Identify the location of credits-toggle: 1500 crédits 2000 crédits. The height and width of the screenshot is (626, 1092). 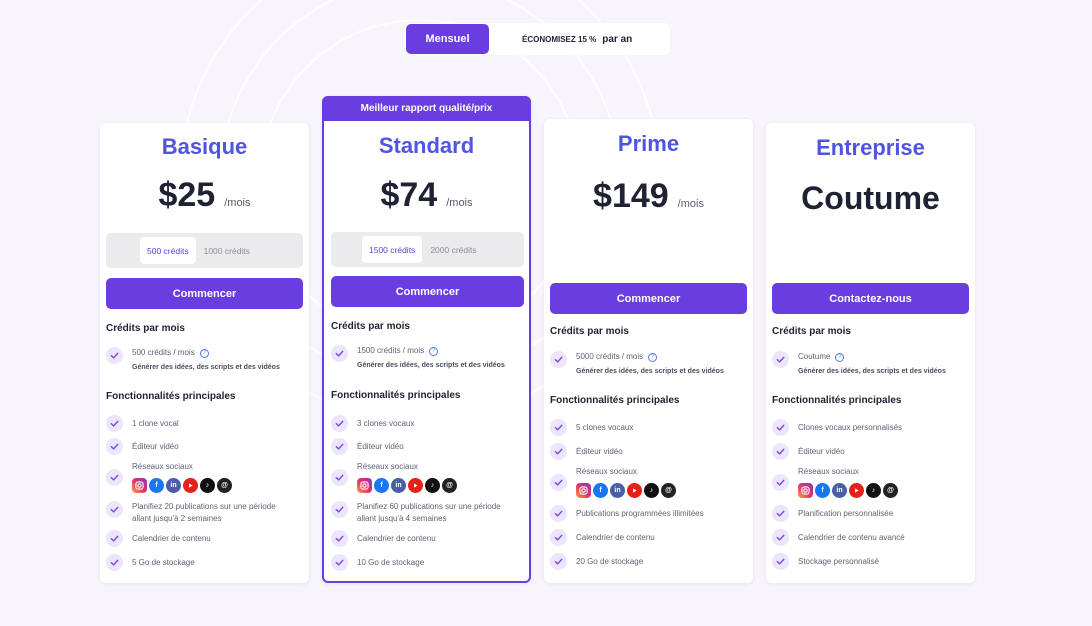
(427, 249).